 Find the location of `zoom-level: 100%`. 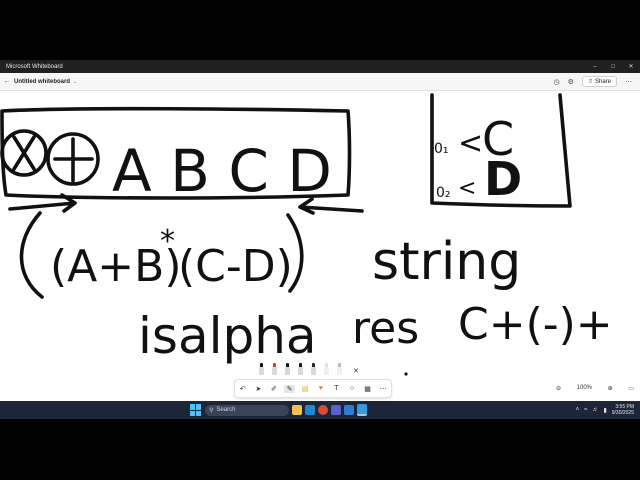

zoom-level: 100% is located at coordinates (584, 388).